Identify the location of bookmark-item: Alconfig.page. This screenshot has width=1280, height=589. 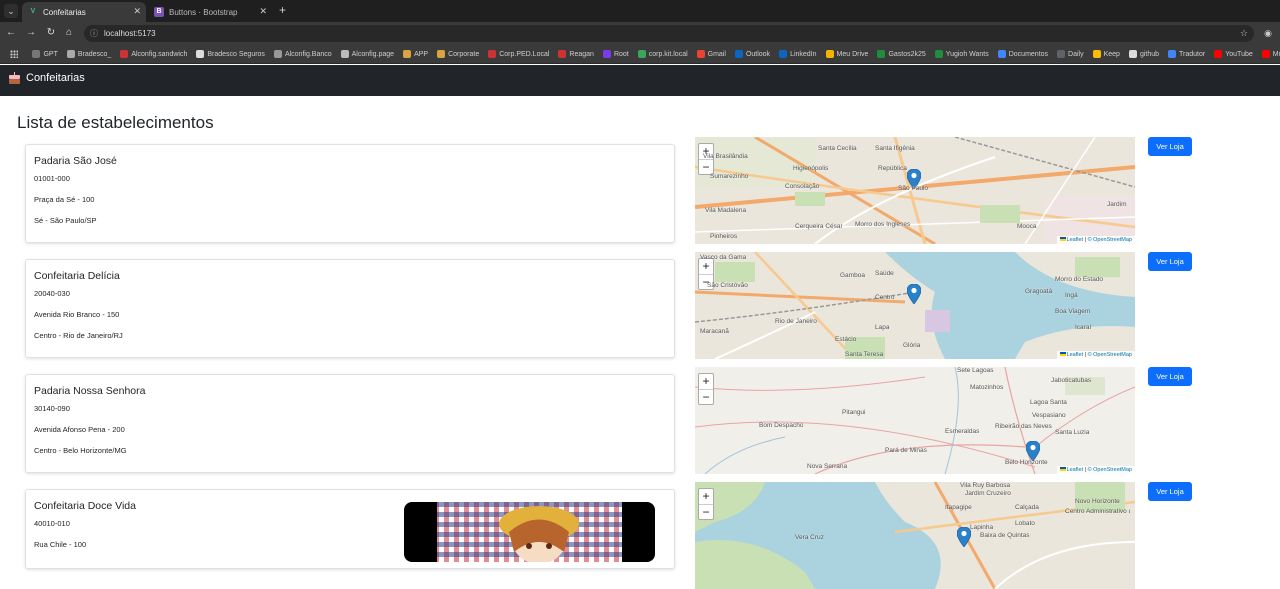
(368, 53).